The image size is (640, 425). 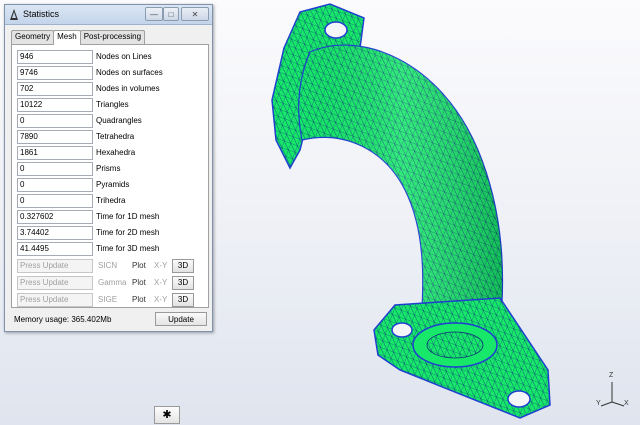 What do you see at coordinates (112, 282) in the screenshot?
I see `quality-name: Gamma` at bounding box center [112, 282].